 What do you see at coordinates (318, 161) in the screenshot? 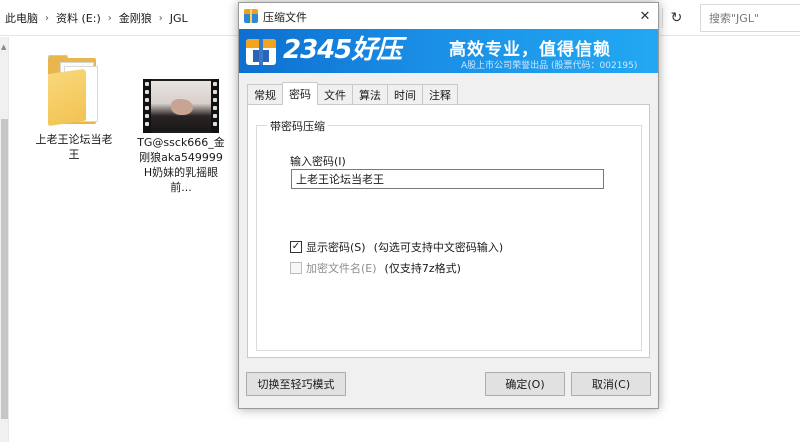
I see `password-label: 输入密码(I)` at bounding box center [318, 161].